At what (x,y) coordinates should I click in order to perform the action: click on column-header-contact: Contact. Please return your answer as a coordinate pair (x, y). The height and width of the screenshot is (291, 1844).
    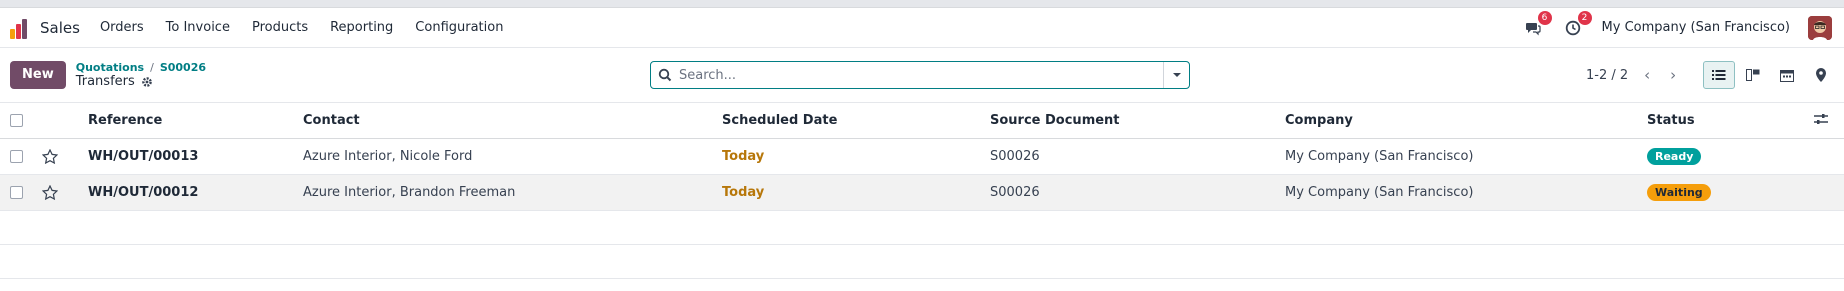
    Looking at the image, I should click on (512, 121).